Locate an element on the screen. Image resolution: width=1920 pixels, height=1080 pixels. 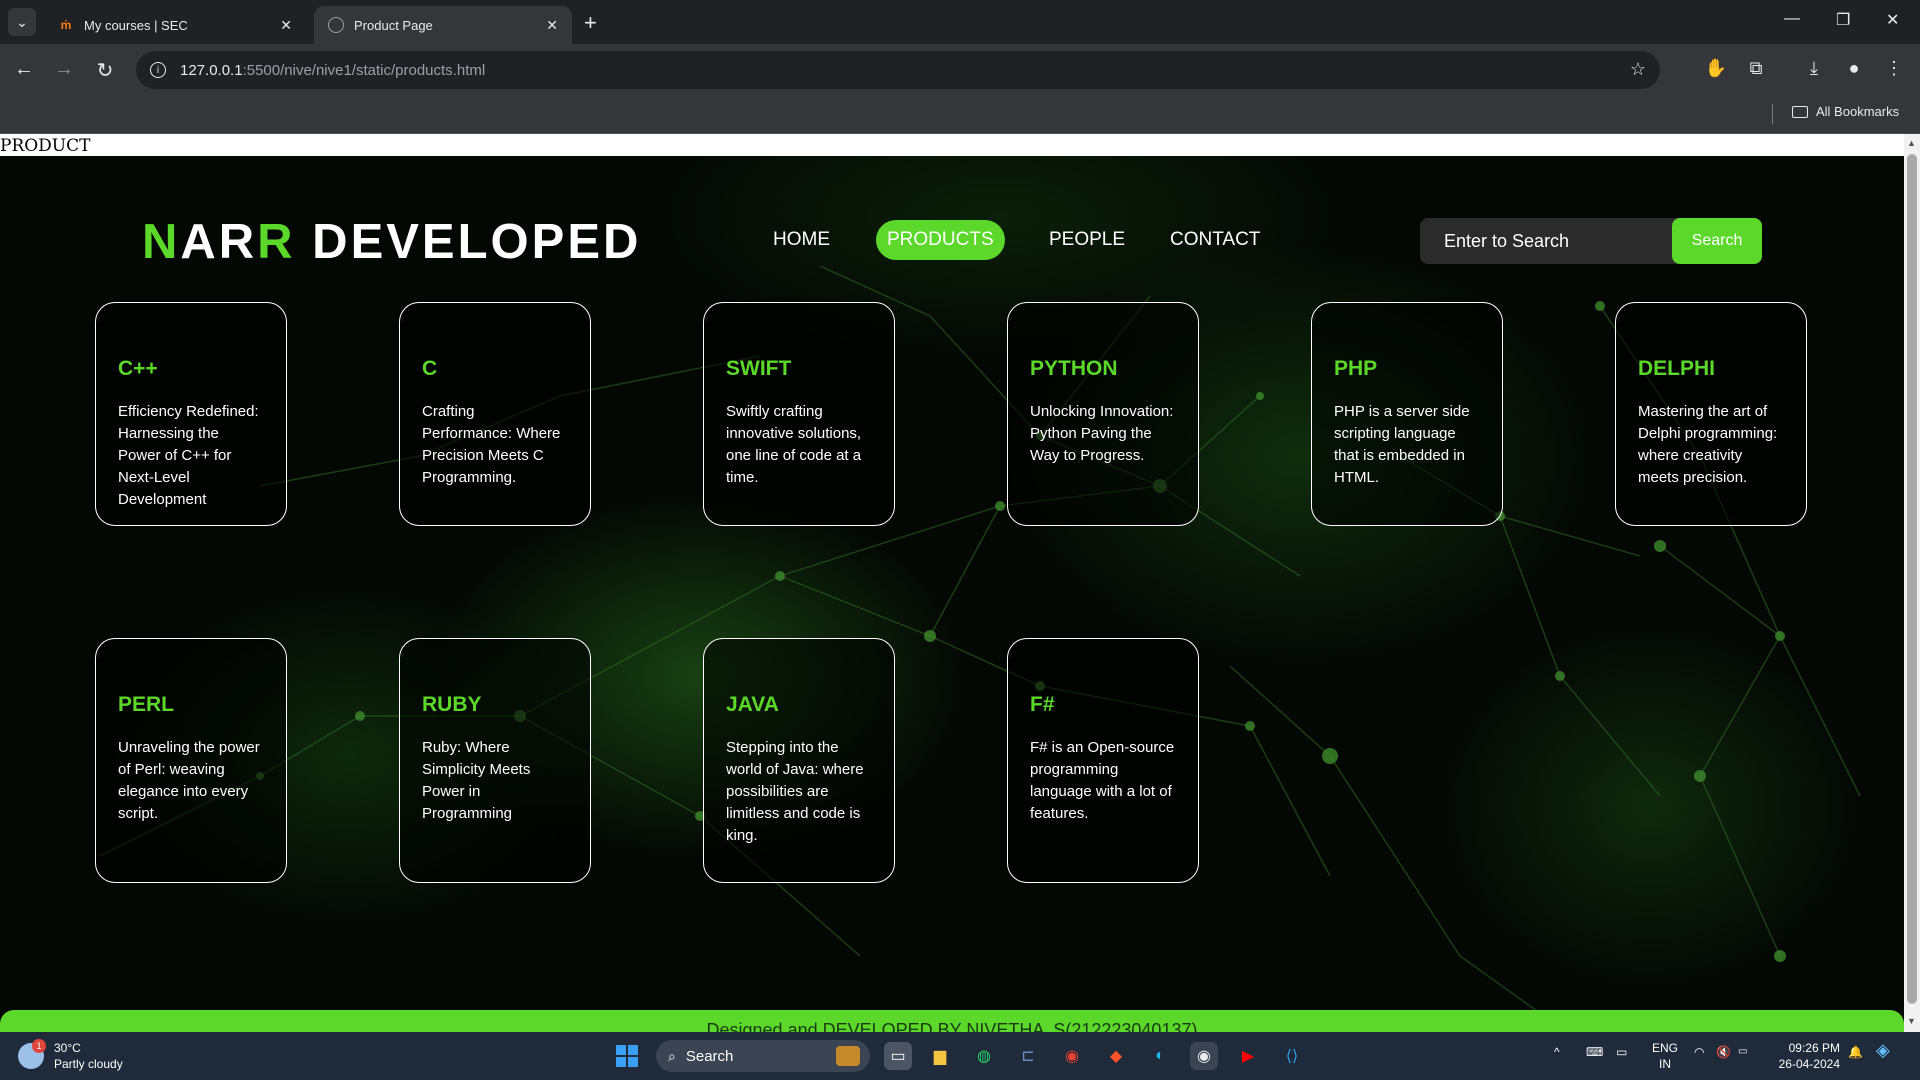
chrome-active-icon: ◉ is located at coordinates (1204, 1056).